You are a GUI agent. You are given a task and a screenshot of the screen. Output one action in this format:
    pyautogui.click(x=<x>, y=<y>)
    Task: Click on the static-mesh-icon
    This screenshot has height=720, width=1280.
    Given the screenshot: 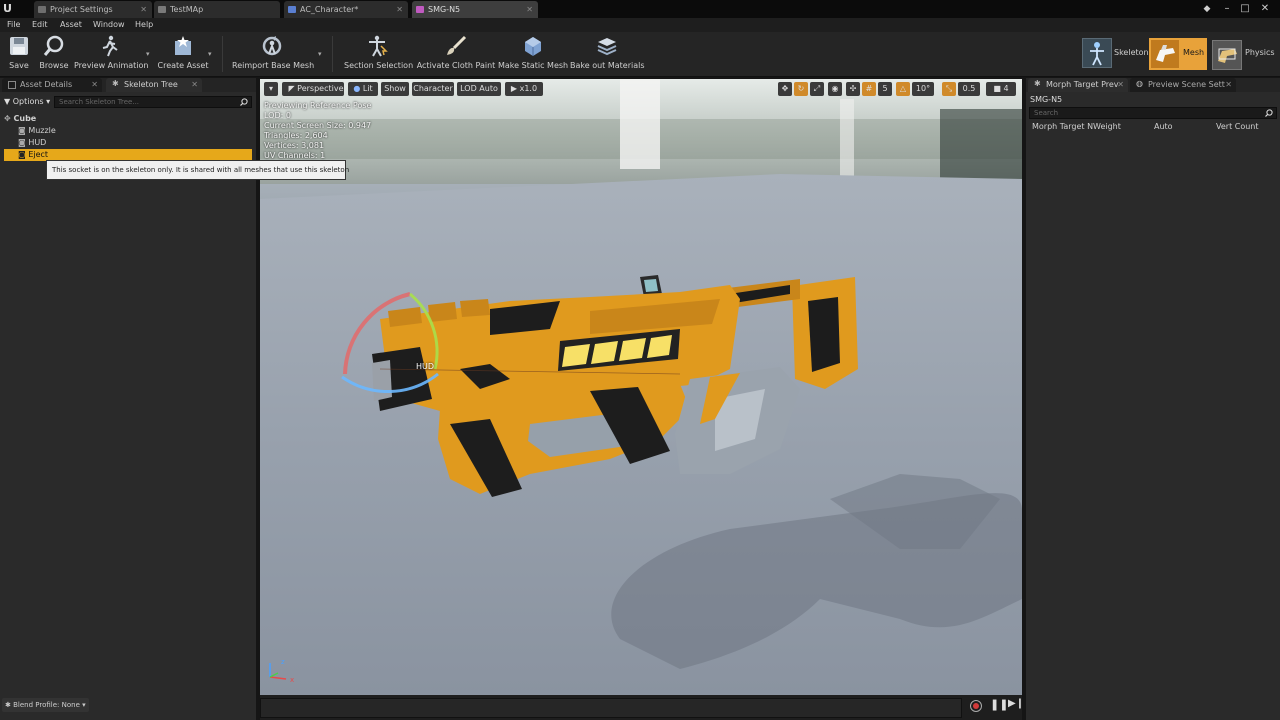 What is the action you would take?
    pyautogui.click(x=533, y=46)
    